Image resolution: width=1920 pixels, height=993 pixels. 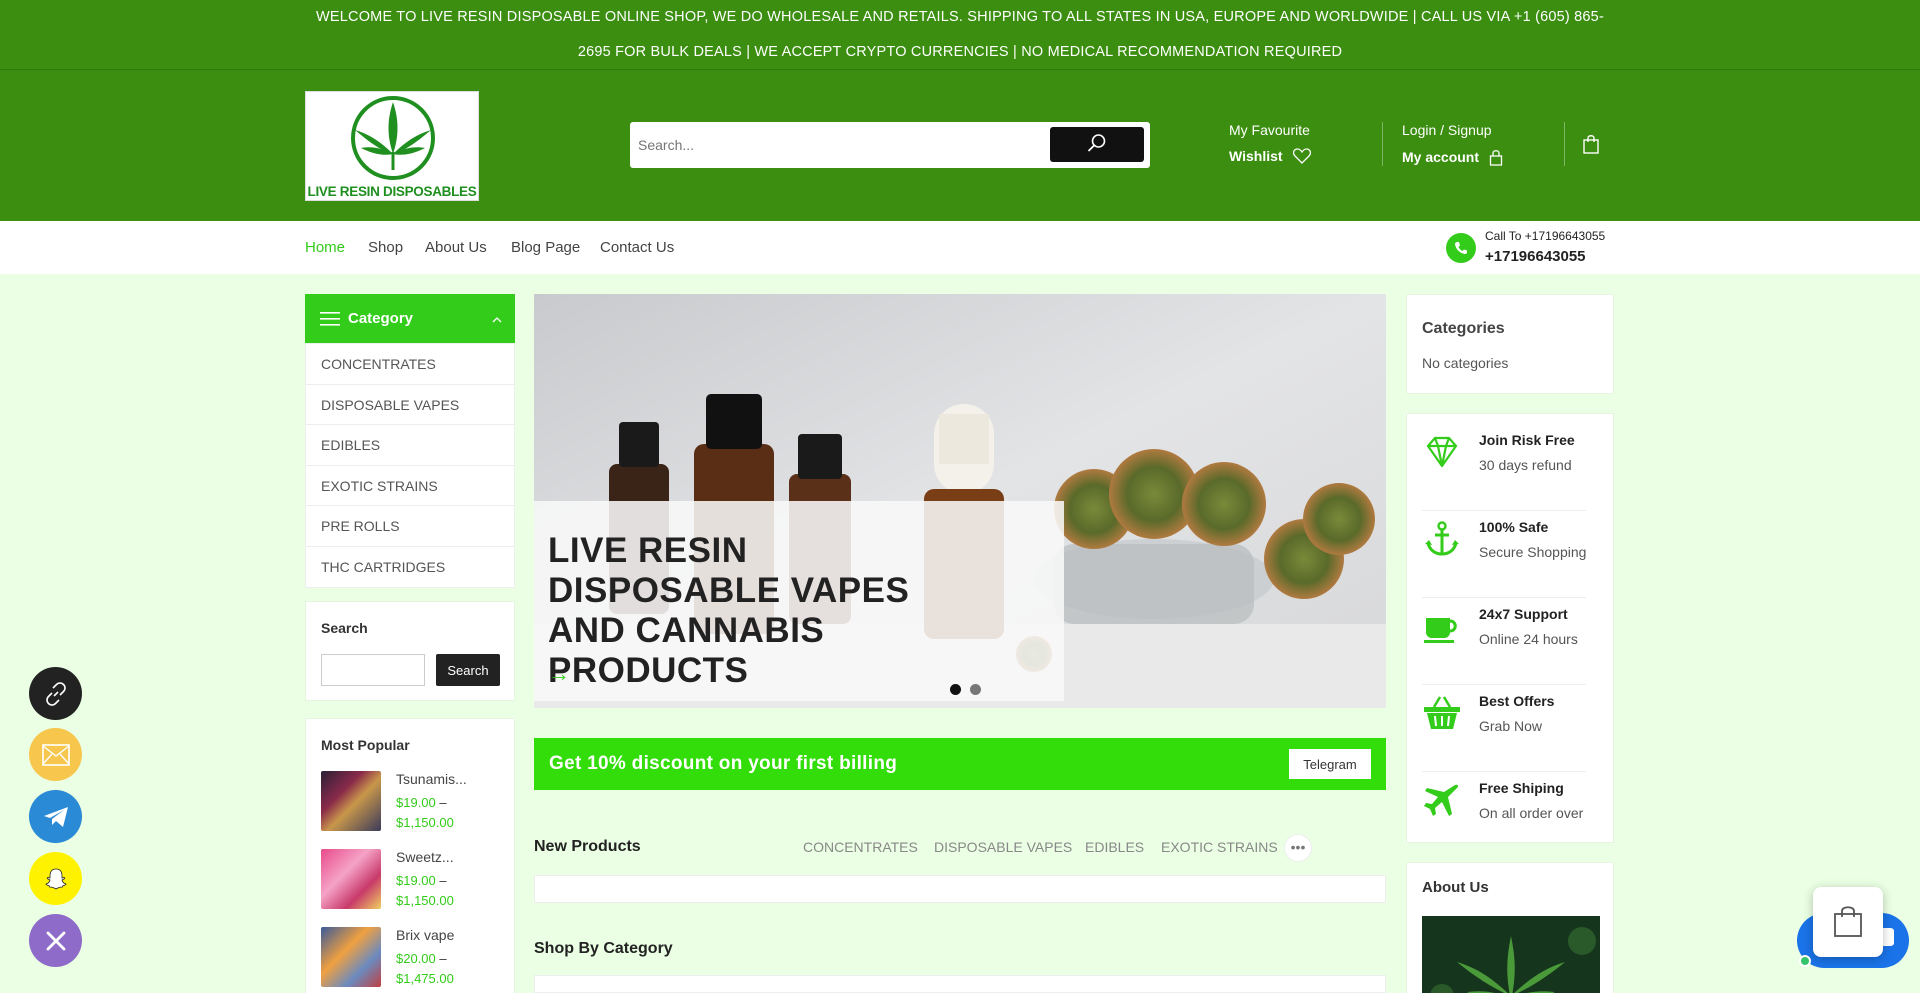 I want to click on anchor-icon, so click(x=1442, y=538).